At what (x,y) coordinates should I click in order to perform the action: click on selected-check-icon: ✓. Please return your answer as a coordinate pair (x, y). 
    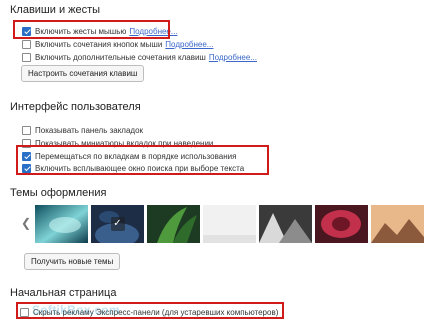
    Looking at the image, I should click on (117, 224).